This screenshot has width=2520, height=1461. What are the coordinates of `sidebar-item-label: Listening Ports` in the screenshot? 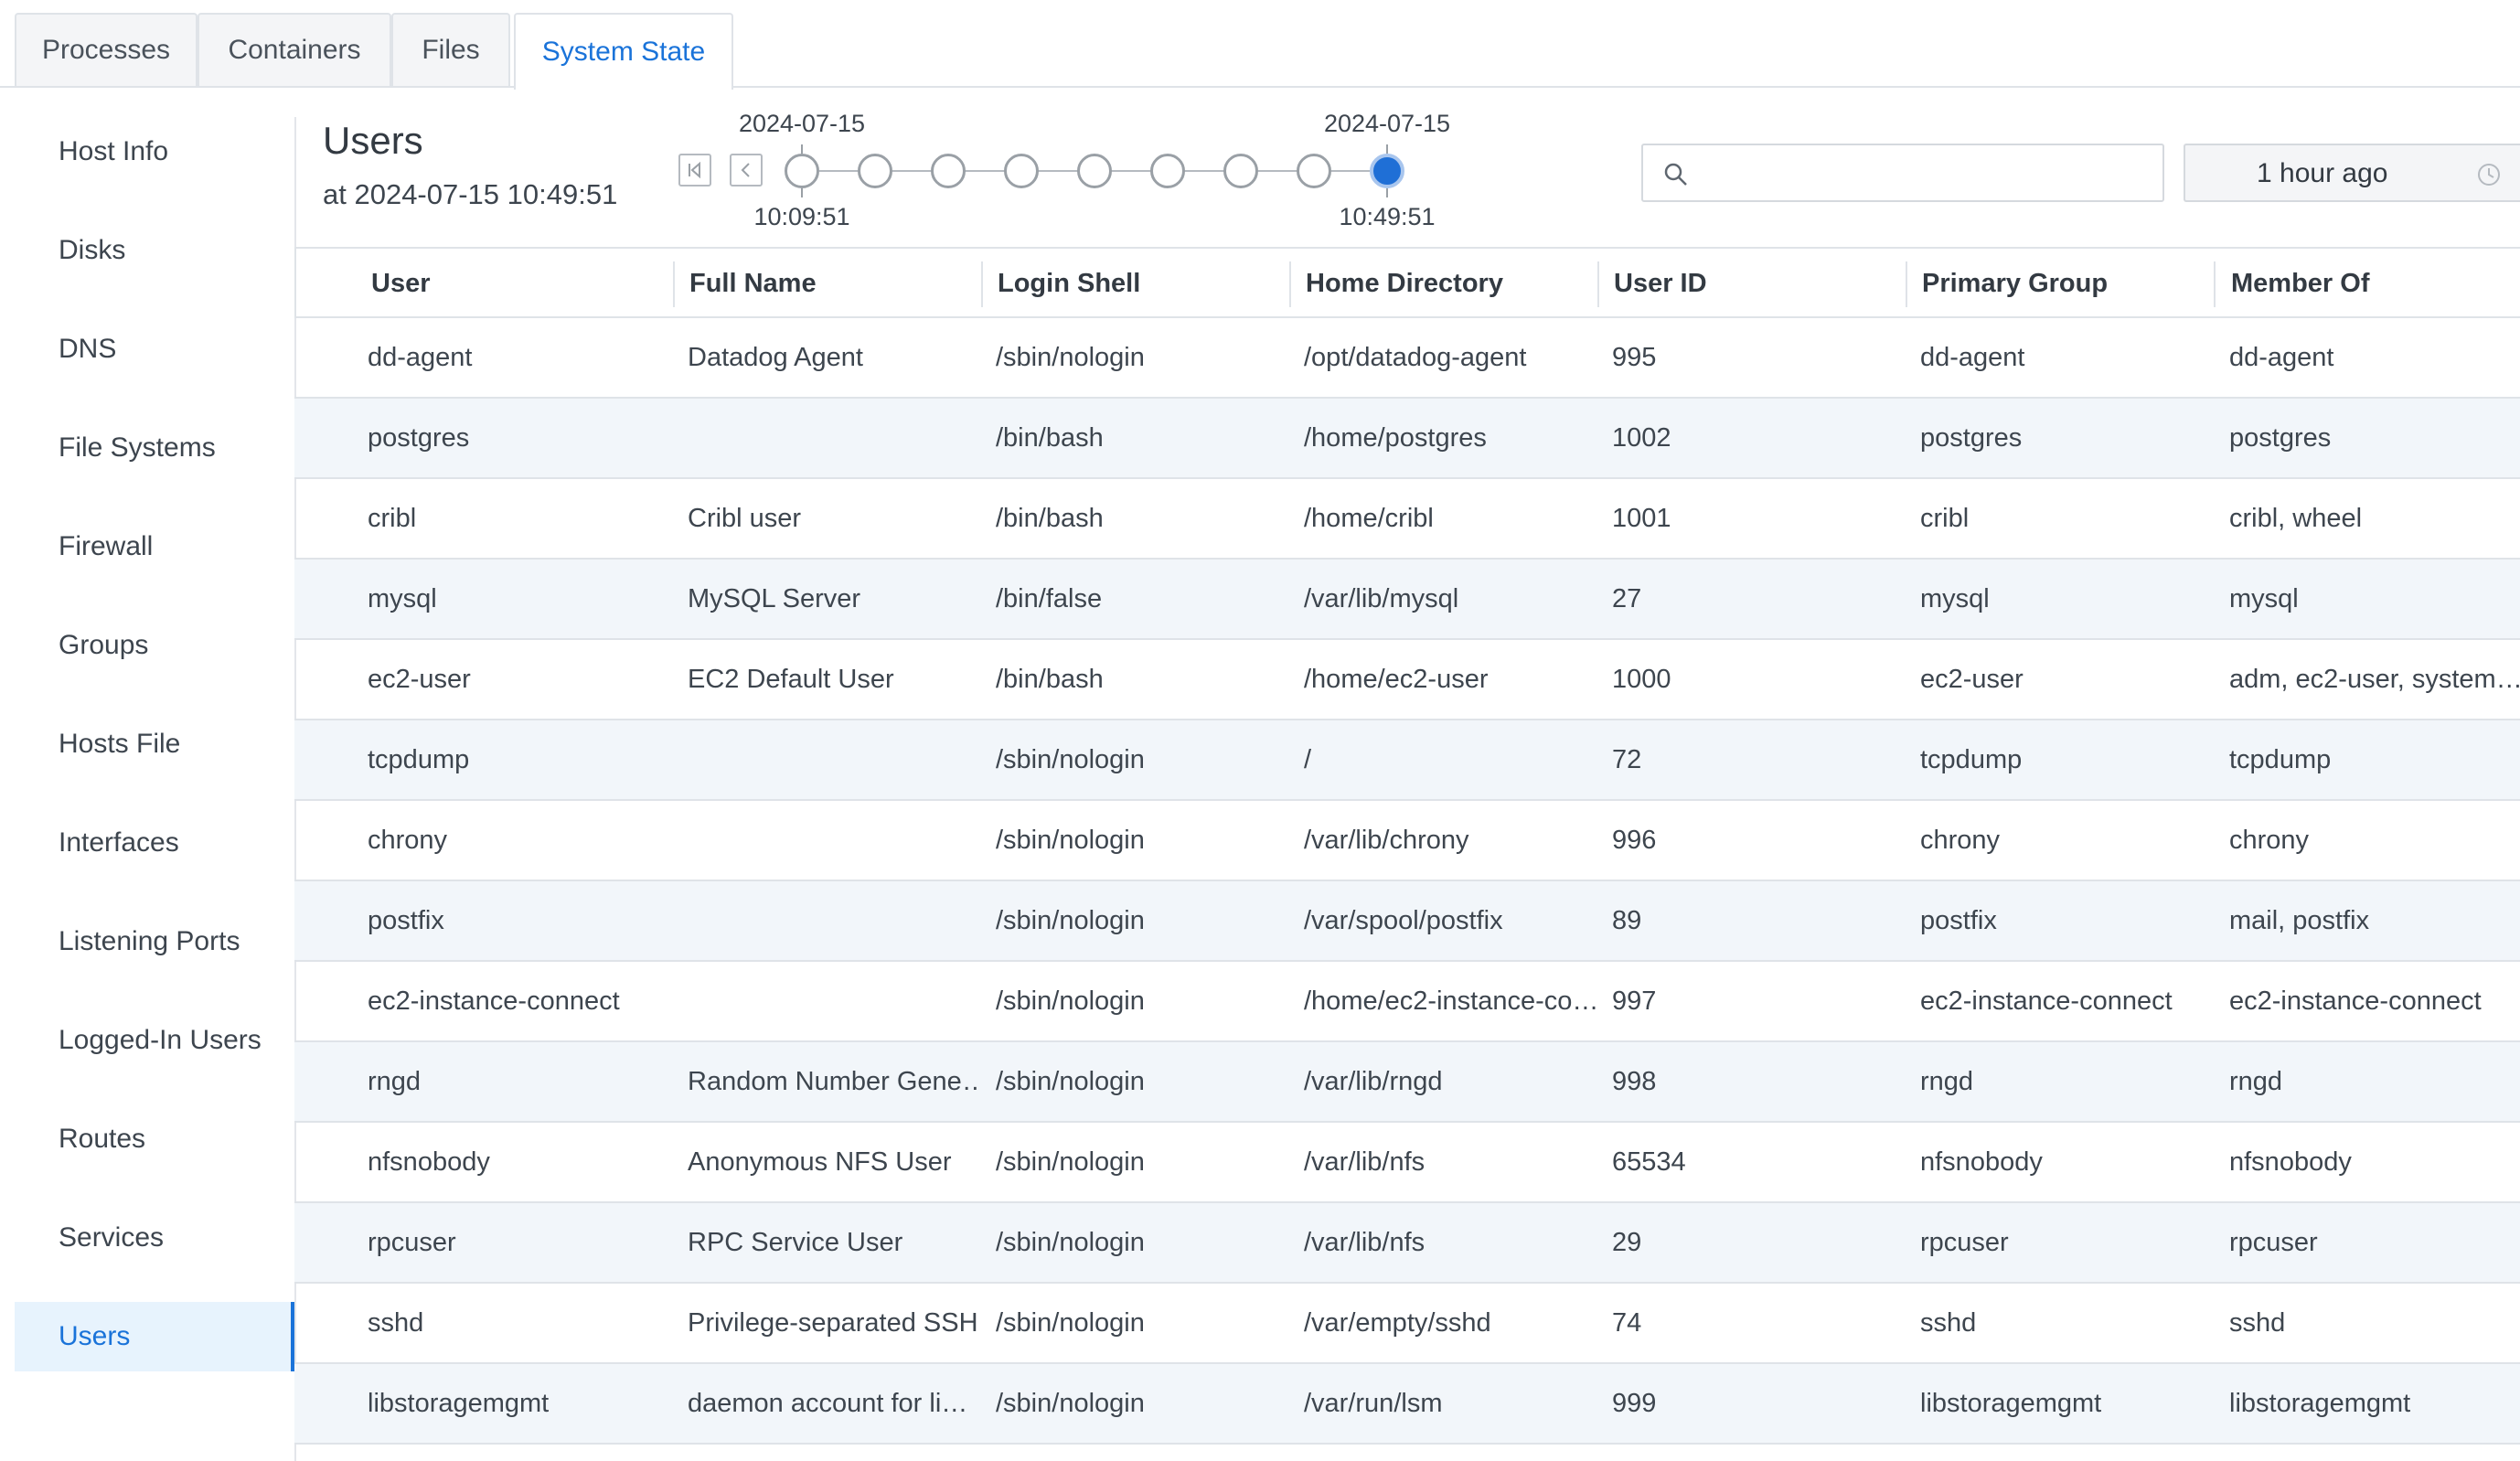 It's located at (149, 941).